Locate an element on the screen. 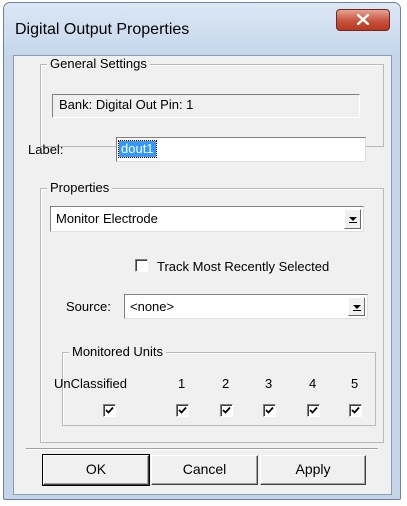 This screenshot has width=407, height=506. cancel-button-label: Cancel is located at coordinates (204, 469).